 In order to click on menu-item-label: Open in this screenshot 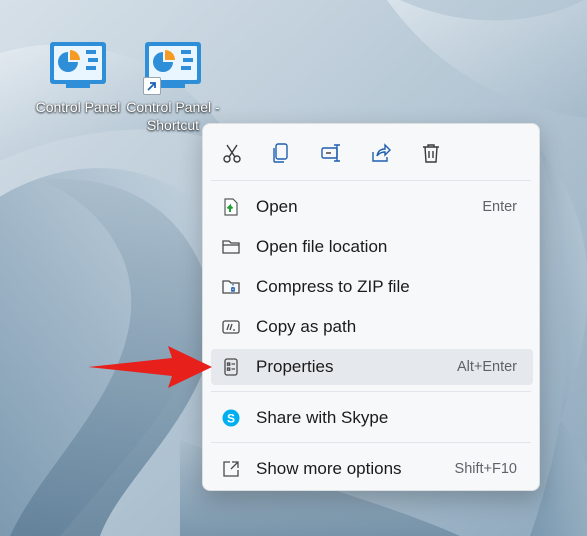, I will do `click(277, 206)`.